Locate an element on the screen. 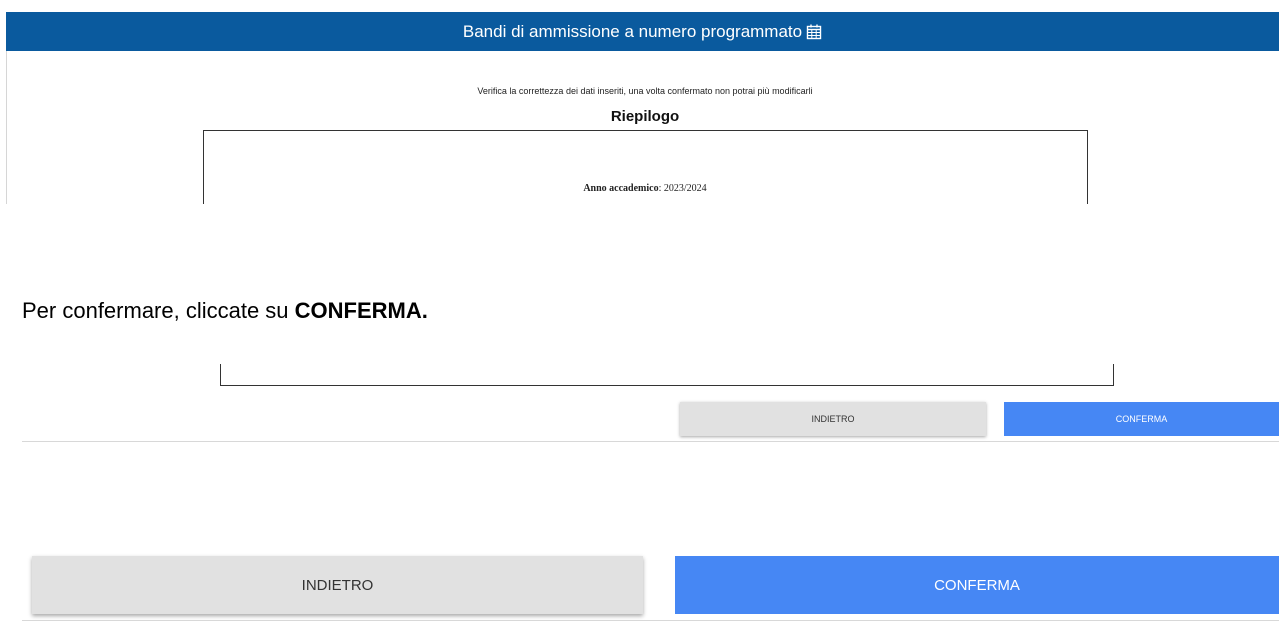 This screenshot has width=1279, height=622. summary-box-bottom is located at coordinates (667, 375).